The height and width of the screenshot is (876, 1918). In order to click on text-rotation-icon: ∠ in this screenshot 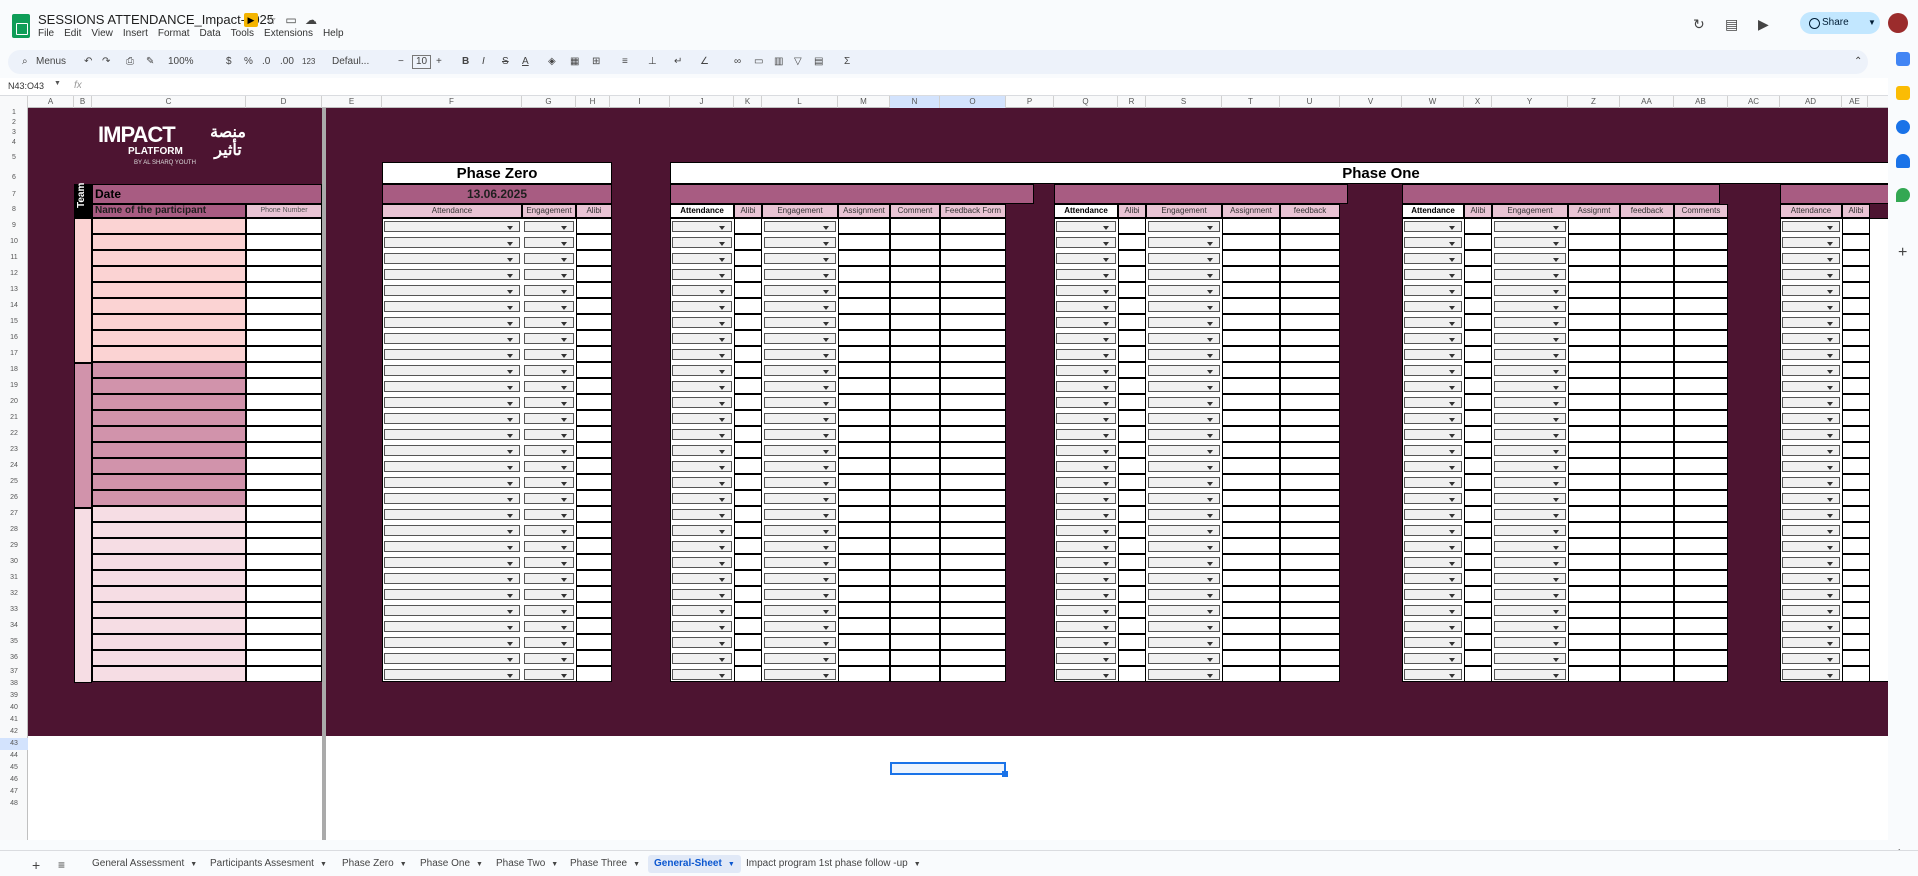, I will do `click(704, 62)`.